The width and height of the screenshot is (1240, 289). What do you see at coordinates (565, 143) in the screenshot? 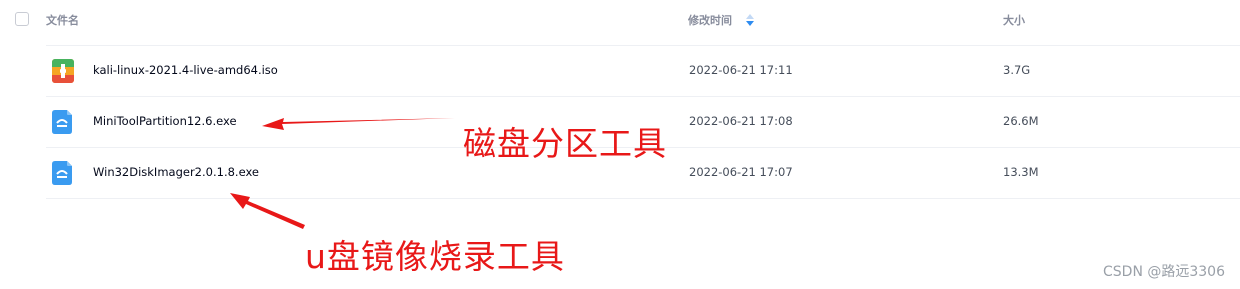
I see `annotation-partition-tool: 磁盘分区工具` at bounding box center [565, 143].